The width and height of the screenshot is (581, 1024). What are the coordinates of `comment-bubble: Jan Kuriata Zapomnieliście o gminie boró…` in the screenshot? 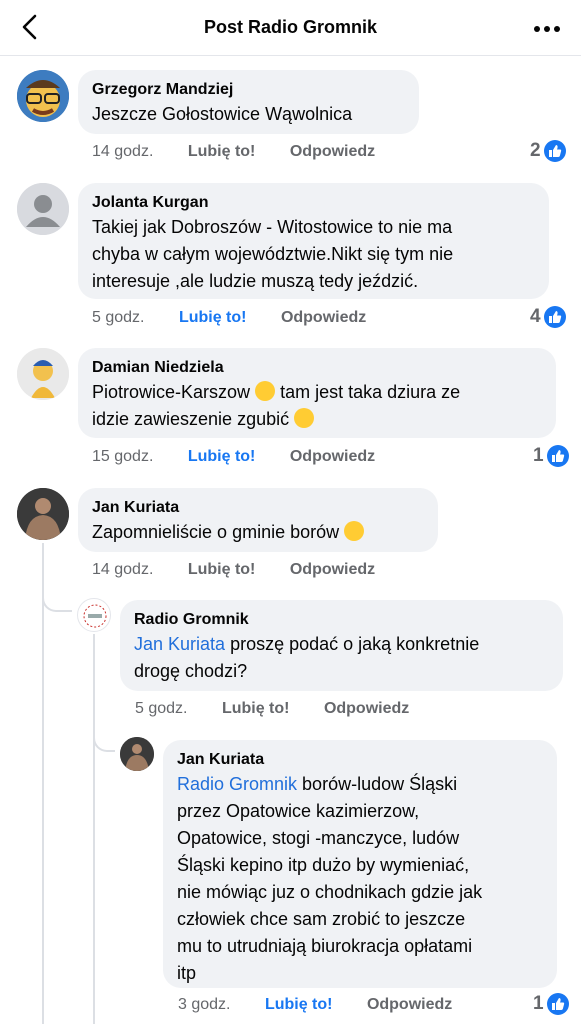 It's located at (258, 520).